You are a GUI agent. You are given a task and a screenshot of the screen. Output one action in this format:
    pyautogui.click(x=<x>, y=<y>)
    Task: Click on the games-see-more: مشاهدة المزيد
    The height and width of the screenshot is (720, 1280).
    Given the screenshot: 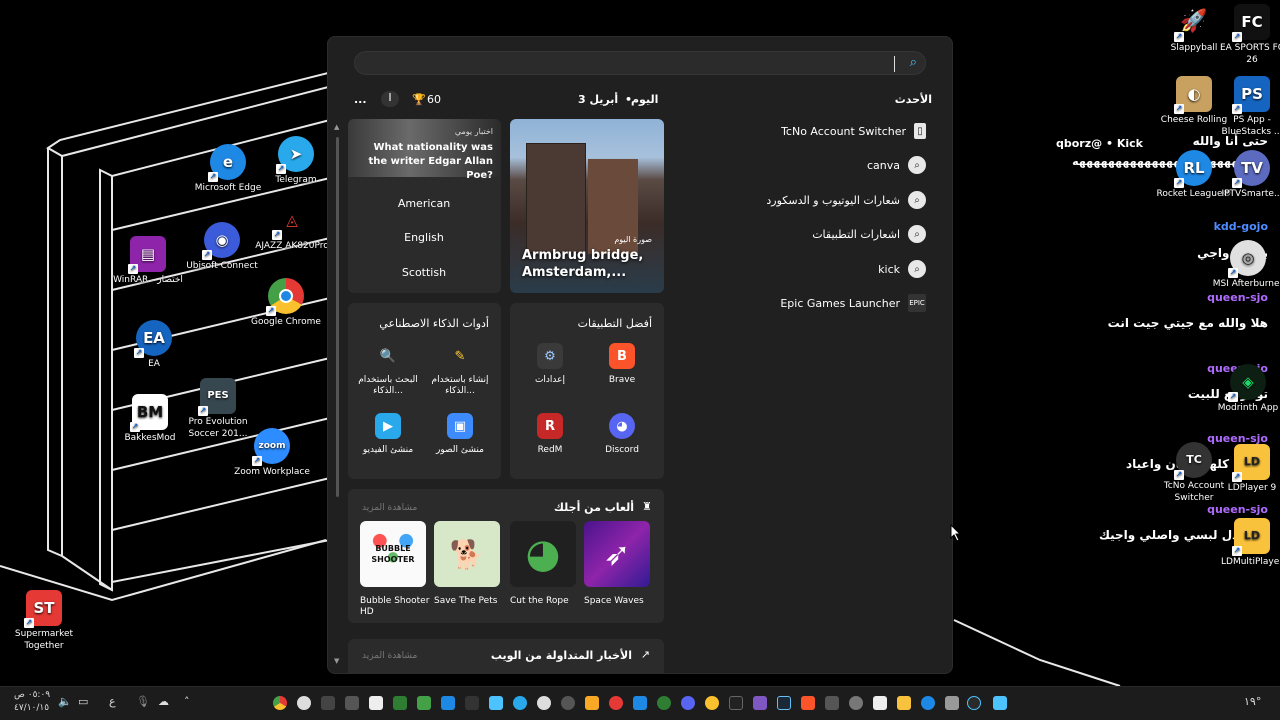 What is the action you would take?
    pyautogui.click(x=389, y=508)
    